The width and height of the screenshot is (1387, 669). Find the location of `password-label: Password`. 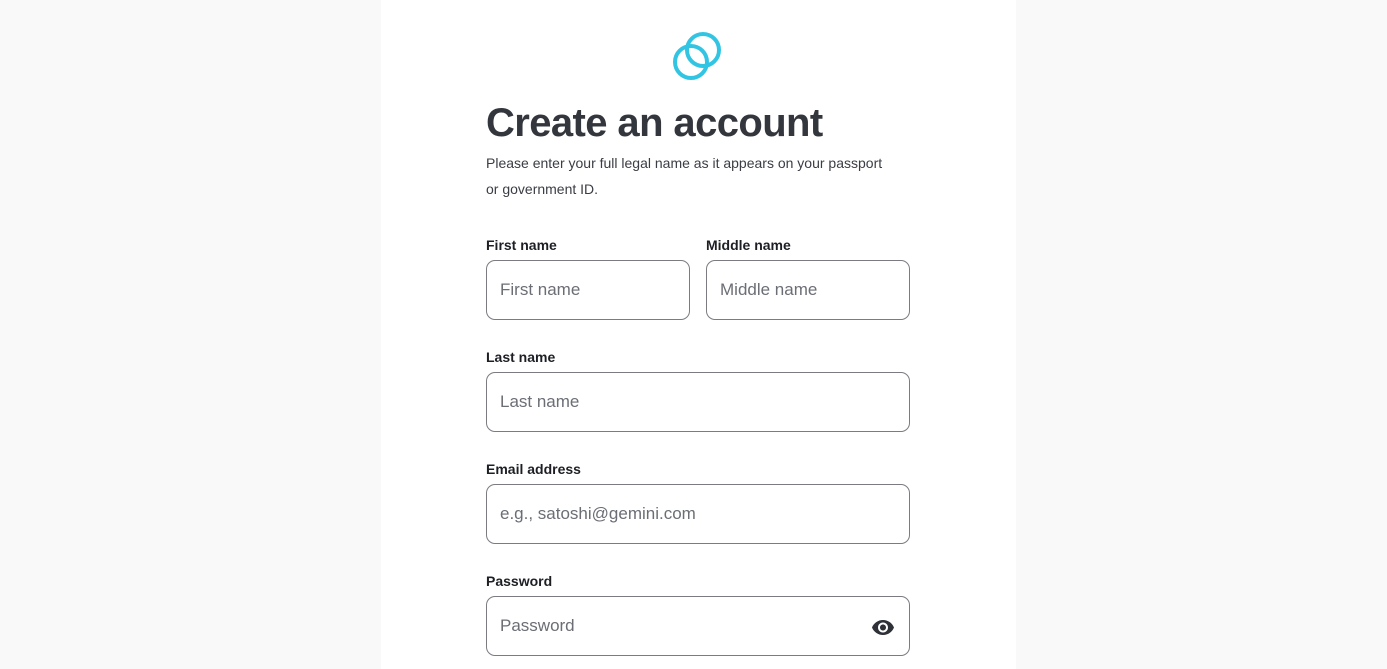

password-label: Password is located at coordinates (519, 581).